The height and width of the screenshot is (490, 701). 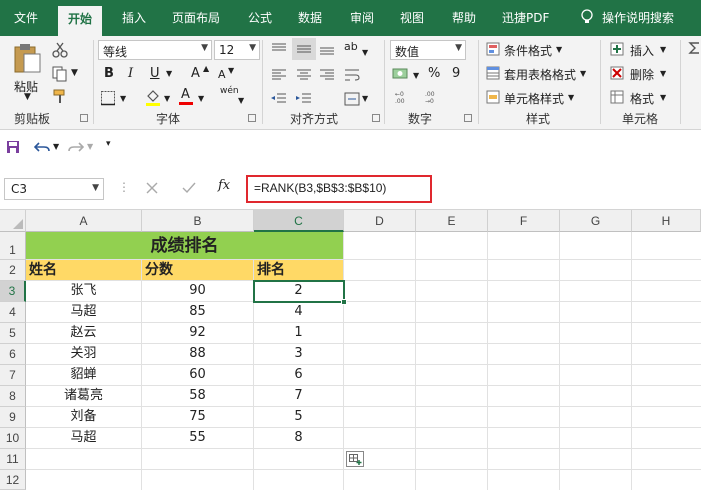 I want to click on undo-icon, so click(x=42, y=147).